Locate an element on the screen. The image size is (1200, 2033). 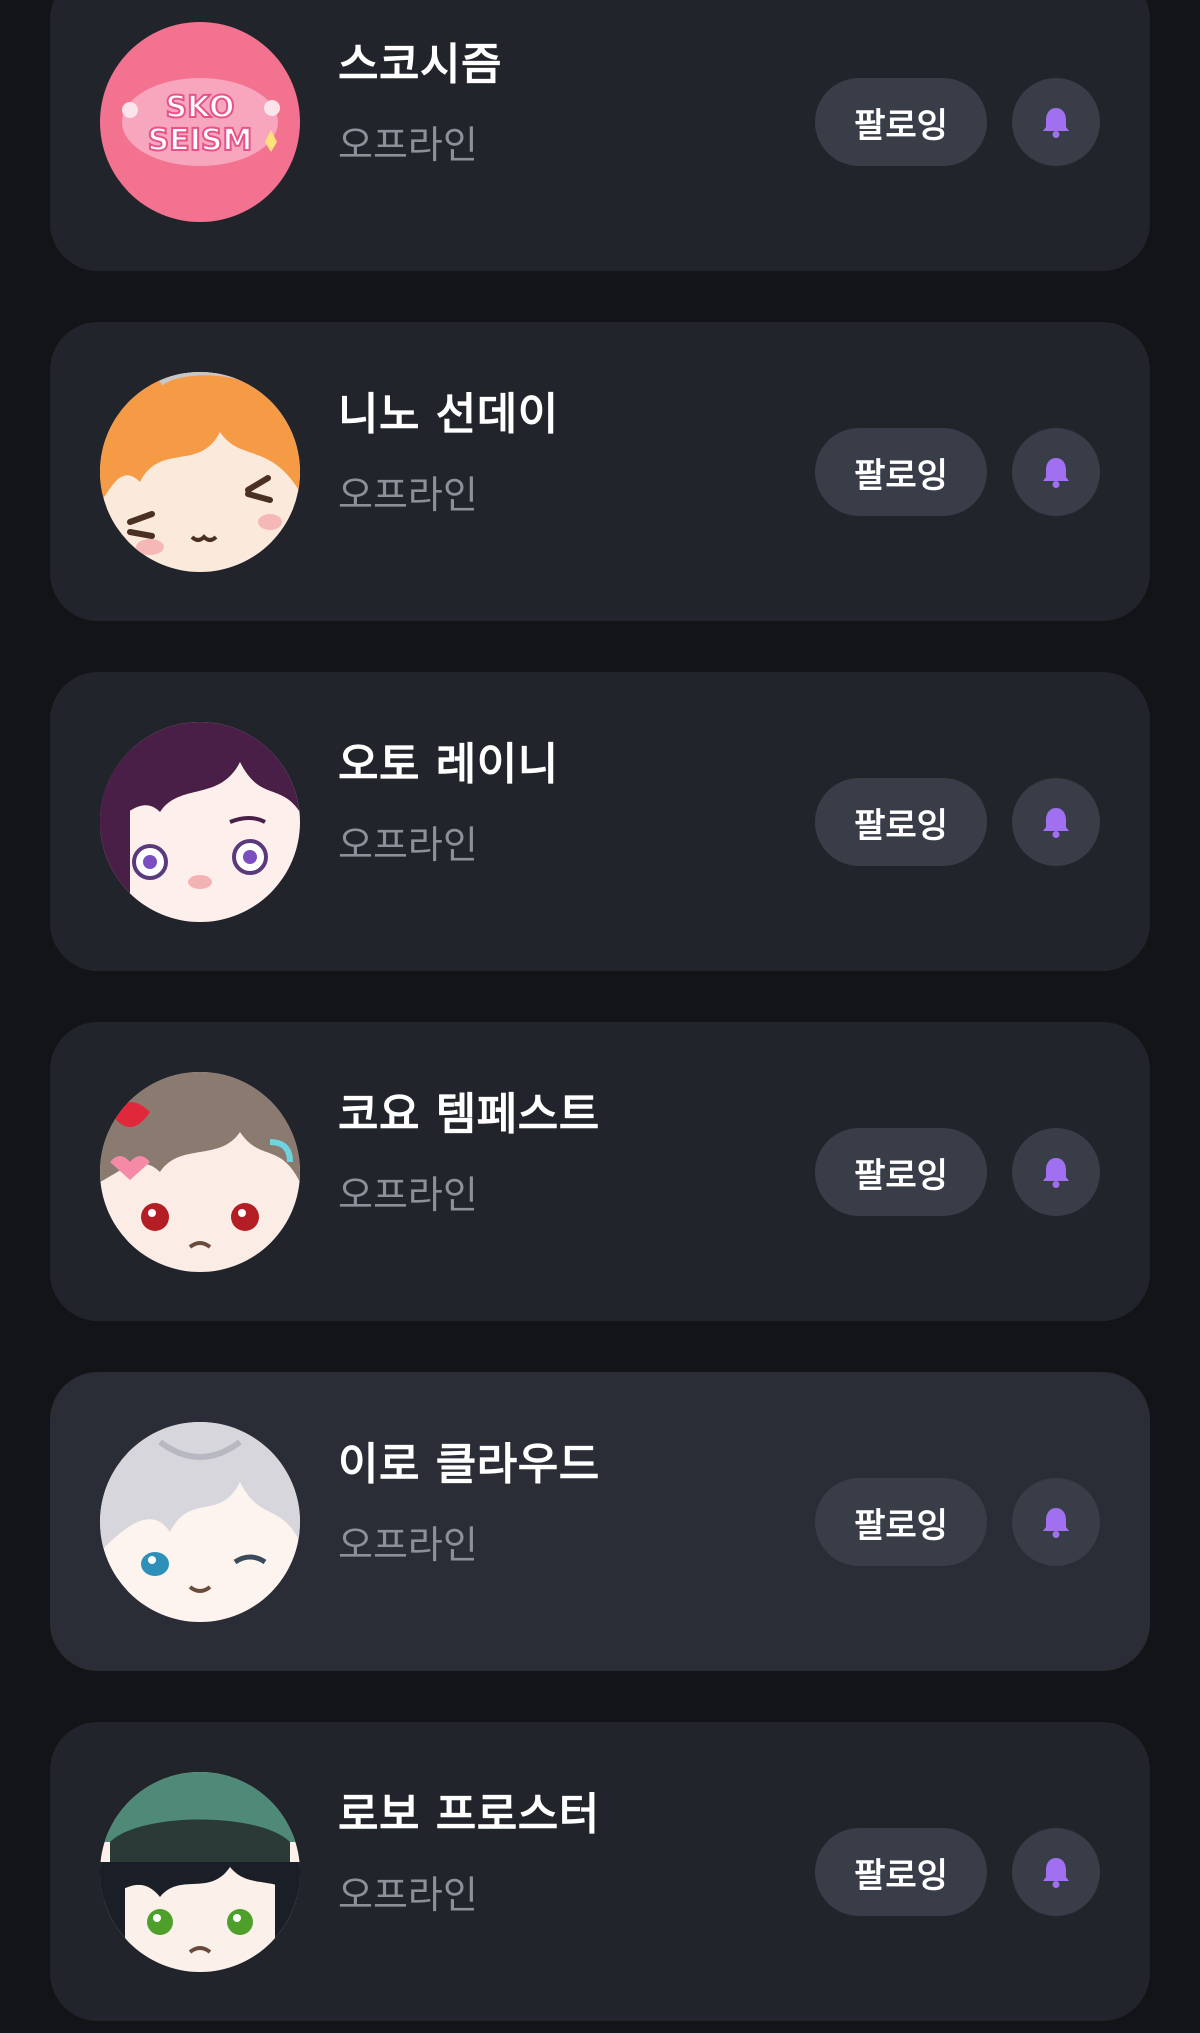
brown-hair-character-avatar-icon is located at coordinates (200, 1172).